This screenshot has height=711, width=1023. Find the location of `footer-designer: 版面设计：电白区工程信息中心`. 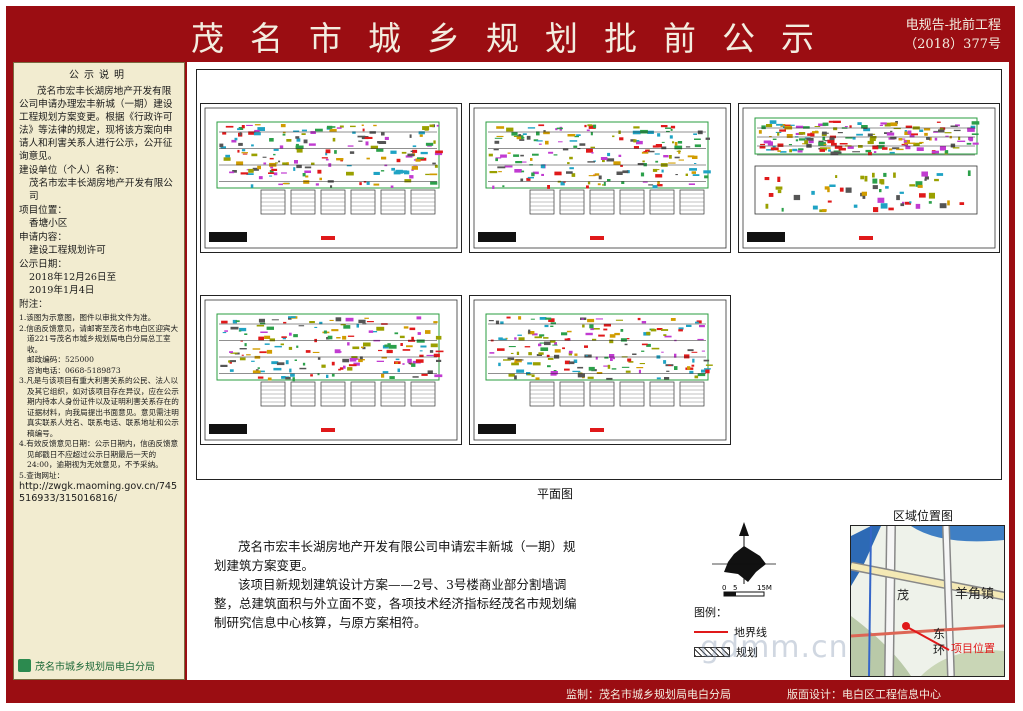

footer-designer: 版面设计：电白区工程信息中心 is located at coordinates (864, 694).